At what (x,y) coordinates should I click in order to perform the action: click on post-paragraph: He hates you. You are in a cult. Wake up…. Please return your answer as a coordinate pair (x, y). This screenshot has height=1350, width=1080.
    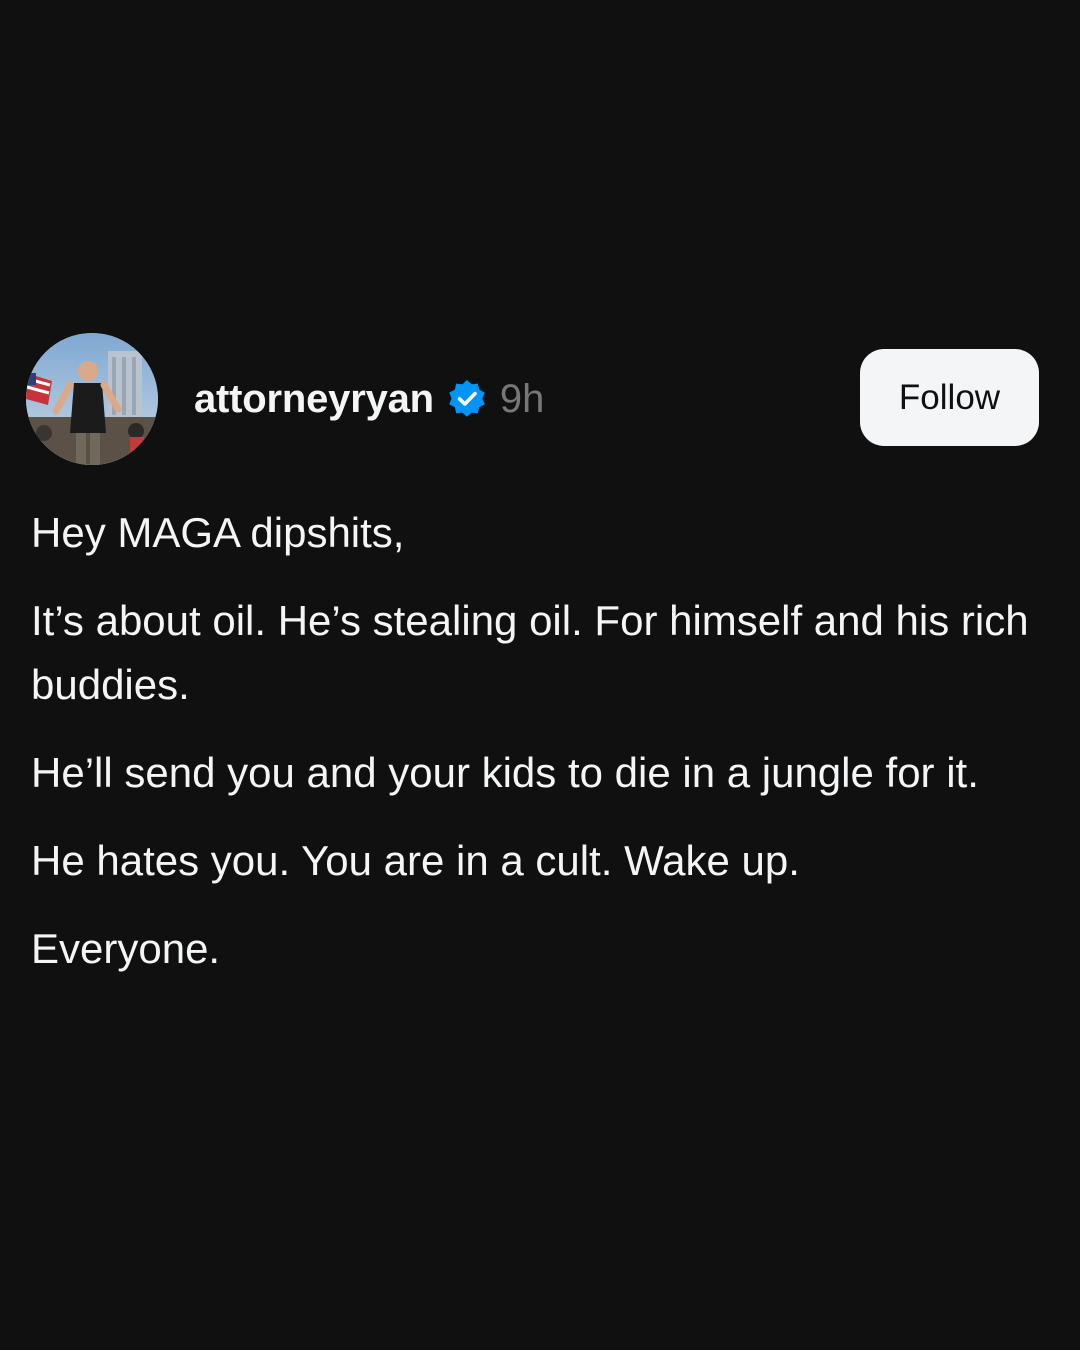
    Looking at the image, I should click on (415, 860).